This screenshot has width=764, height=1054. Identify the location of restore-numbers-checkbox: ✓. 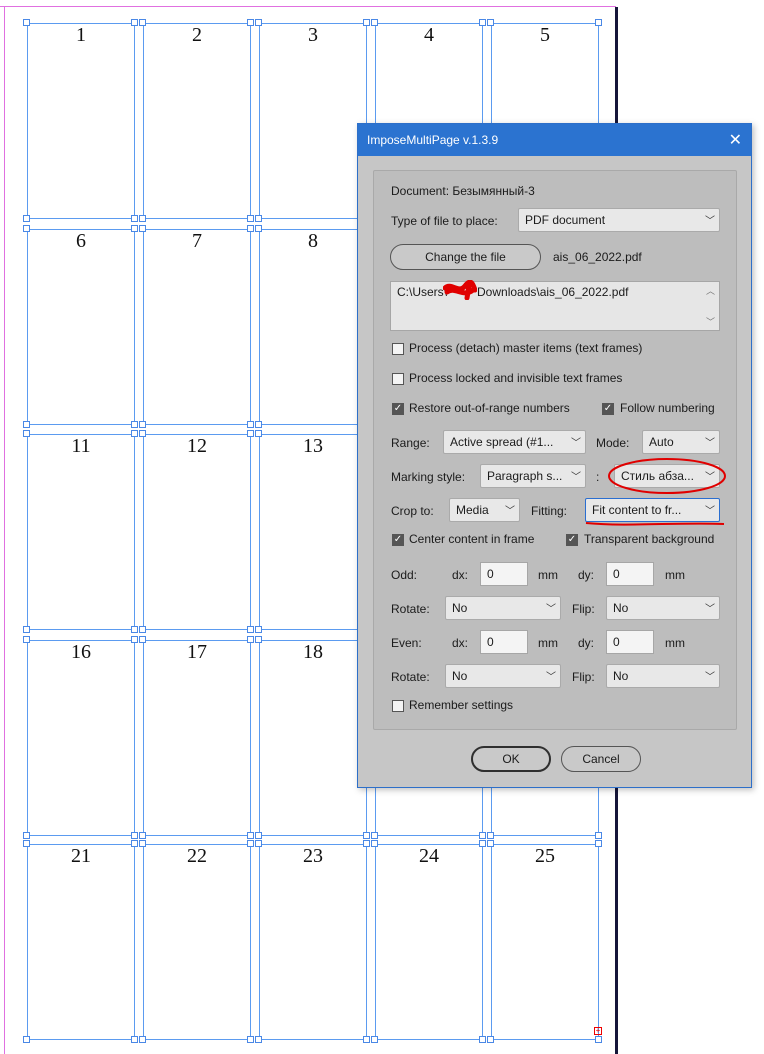
(398, 409).